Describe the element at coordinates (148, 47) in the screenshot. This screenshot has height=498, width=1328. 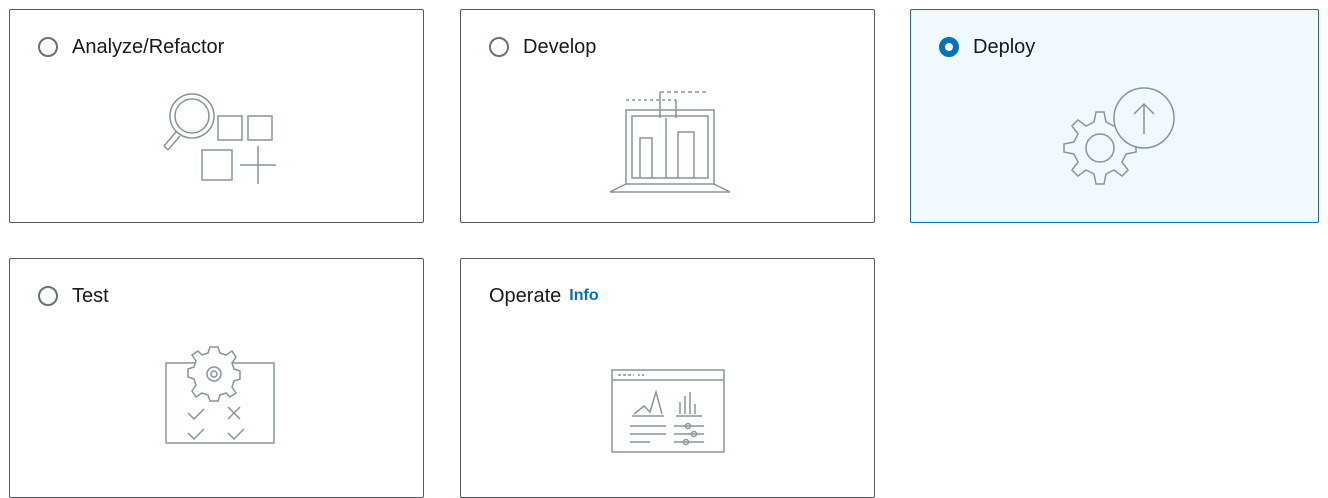
I see `tile-label: Analyze/Refactor` at that location.